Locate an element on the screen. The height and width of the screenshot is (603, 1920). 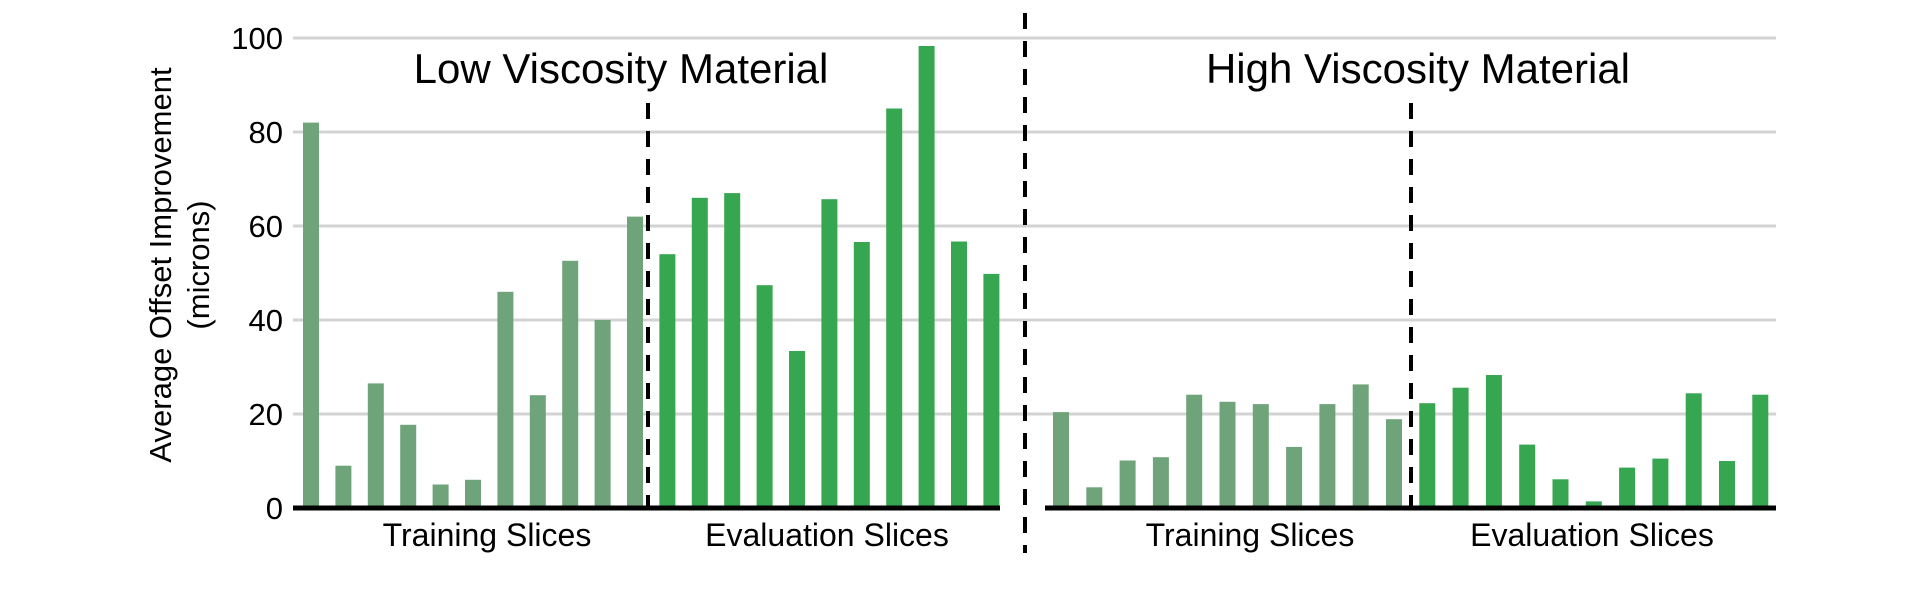
y-tick-label-0: 0 is located at coordinates (274, 508).